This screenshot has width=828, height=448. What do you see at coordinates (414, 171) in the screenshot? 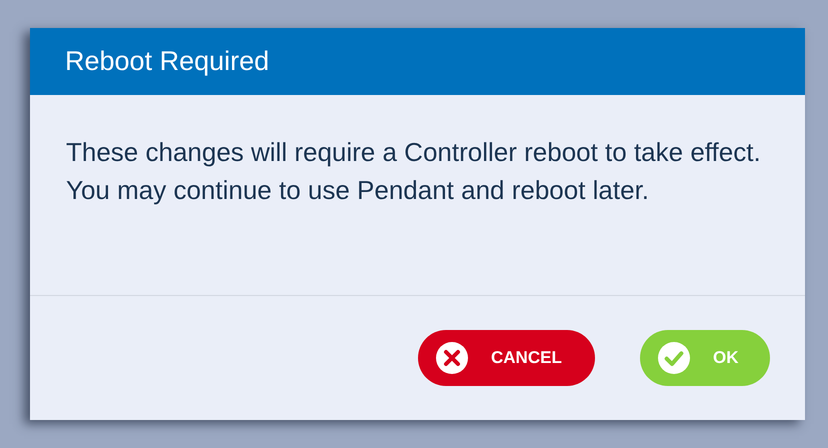
I see `dialog-message: These changes will require a Controller reboot to take effect. You may continue to use Pendant and reboot later.` at bounding box center [414, 171].